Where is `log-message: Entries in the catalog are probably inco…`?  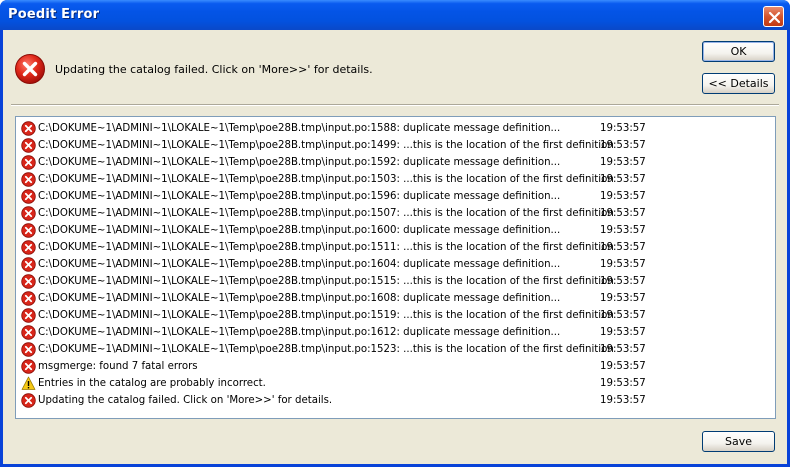
log-message: Entries in the catalog are probably inco… is located at coordinates (152, 383).